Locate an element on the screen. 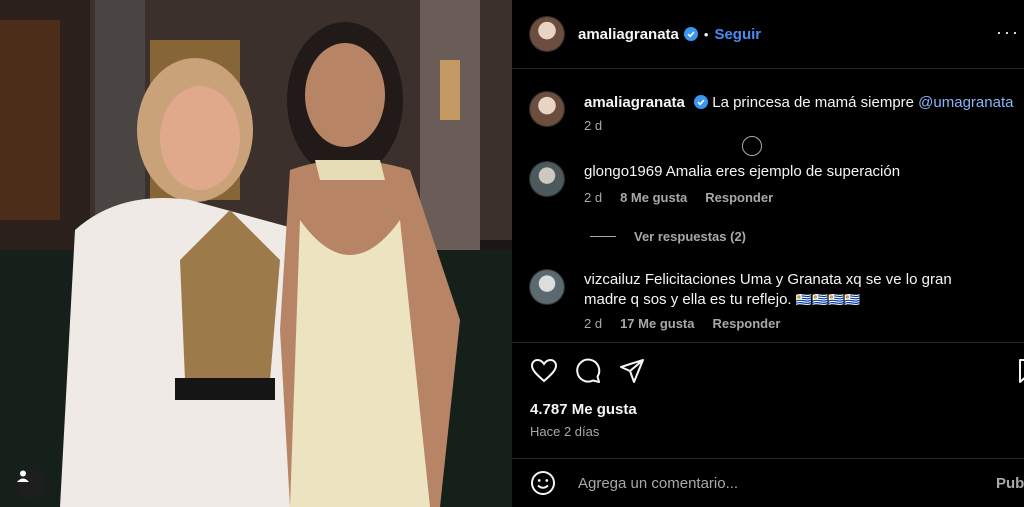 Image resolution: width=1024 pixels, height=507 pixels. heart-icon is located at coordinates (544, 371).